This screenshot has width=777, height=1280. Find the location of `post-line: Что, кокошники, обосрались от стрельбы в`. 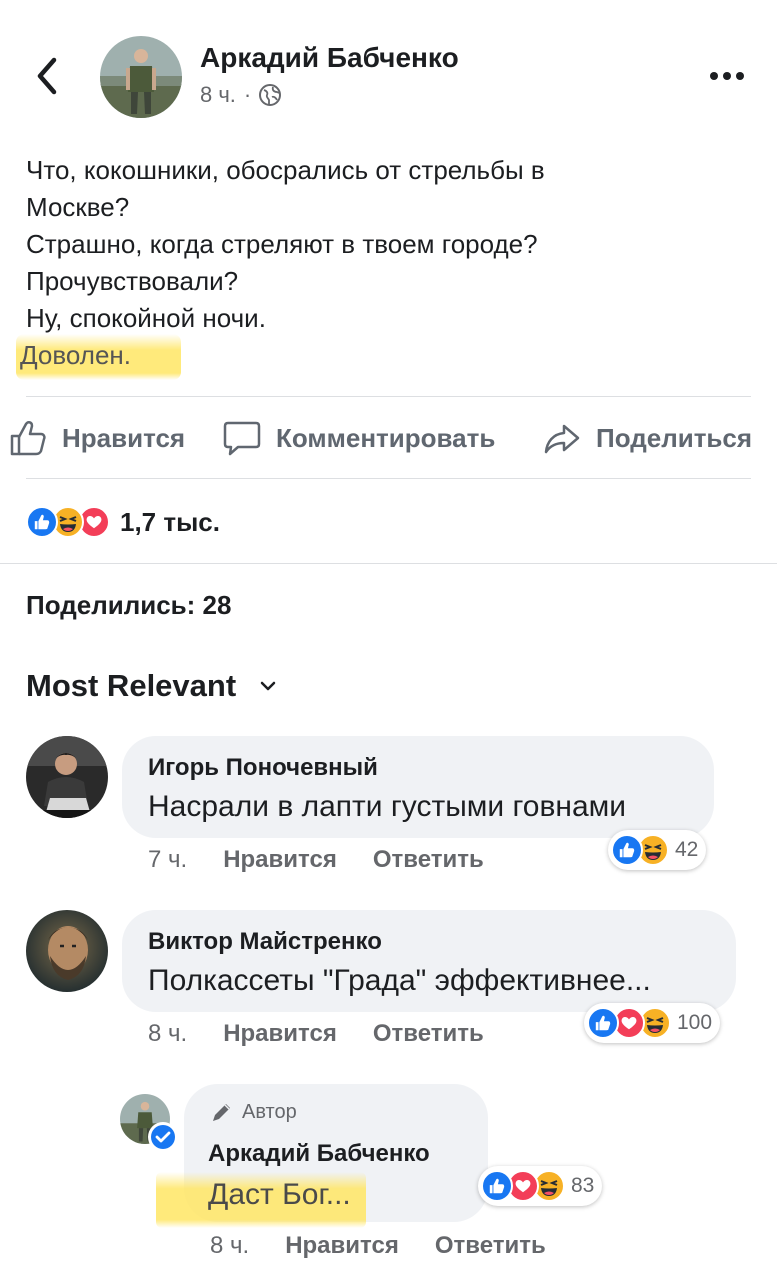

post-line: Что, кокошники, обосрались от стрельбы в is located at coordinates (285, 170).